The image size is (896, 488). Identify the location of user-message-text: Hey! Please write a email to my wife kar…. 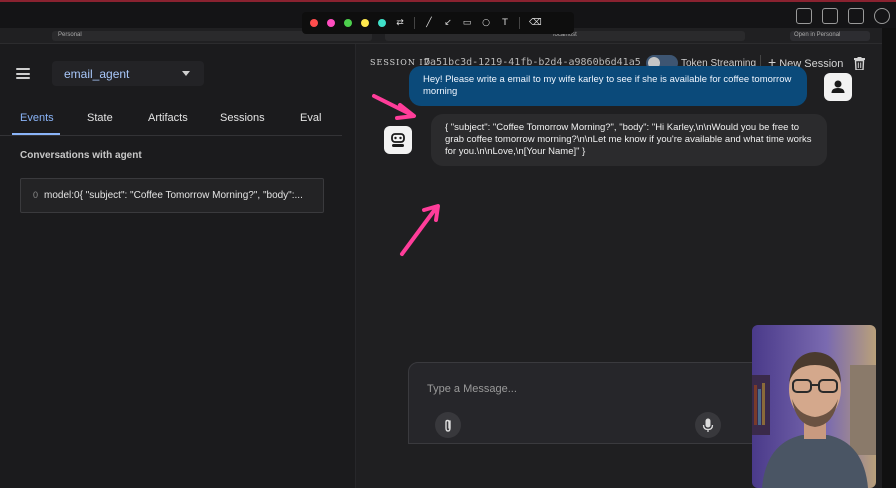
(607, 85).